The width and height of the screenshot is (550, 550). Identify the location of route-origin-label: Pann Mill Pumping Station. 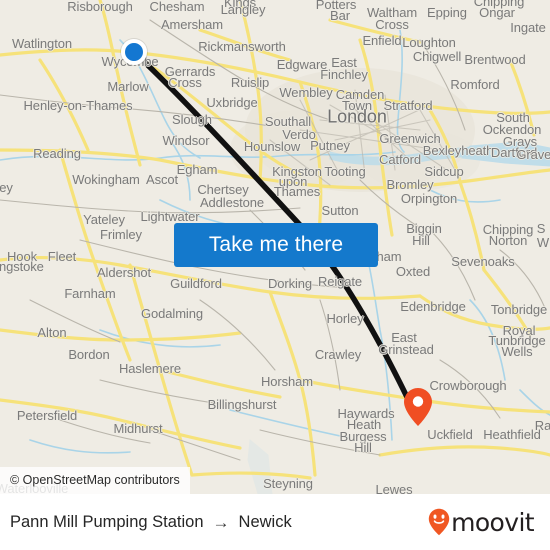
(107, 521).